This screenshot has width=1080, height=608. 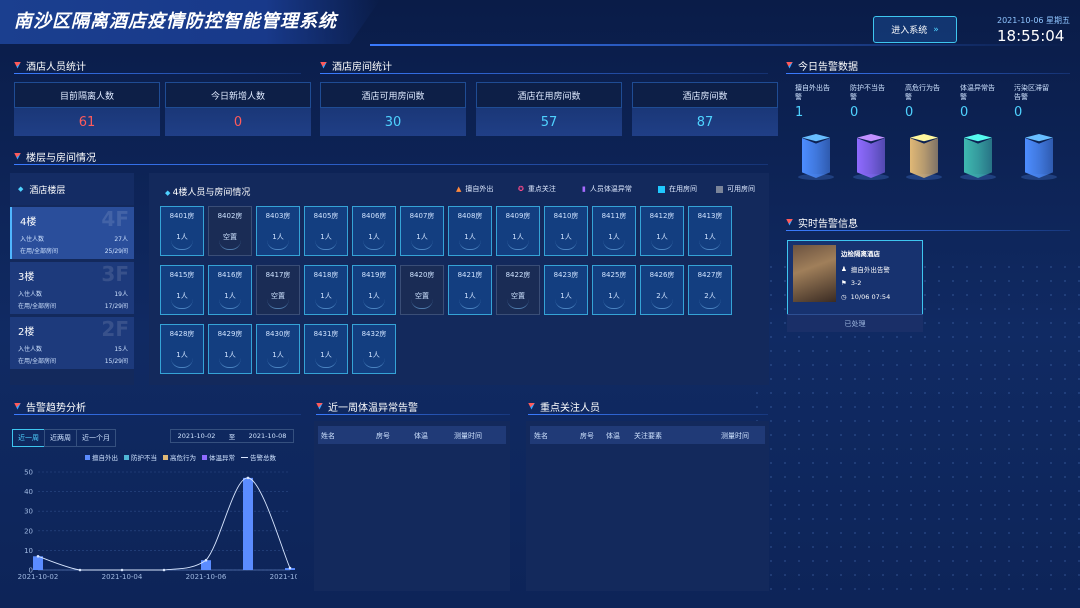 What do you see at coordinates (230, 290) in the screenshot?
I see `room-cell: 8416房 1人` at bounding box center [230, 290].